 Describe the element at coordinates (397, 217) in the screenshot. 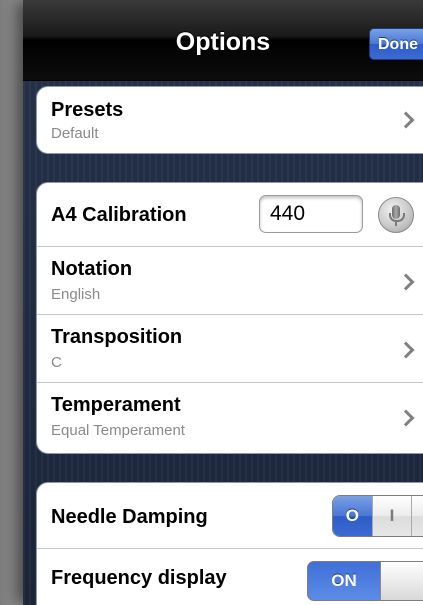

I see `mic-stand` at that location.